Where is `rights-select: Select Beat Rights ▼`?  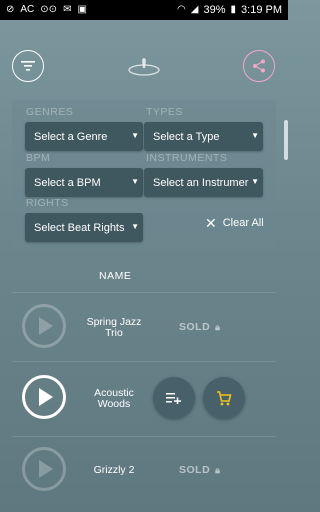 rights-select: Select Beat Rights ▼ is located at coordinates (84, 227).